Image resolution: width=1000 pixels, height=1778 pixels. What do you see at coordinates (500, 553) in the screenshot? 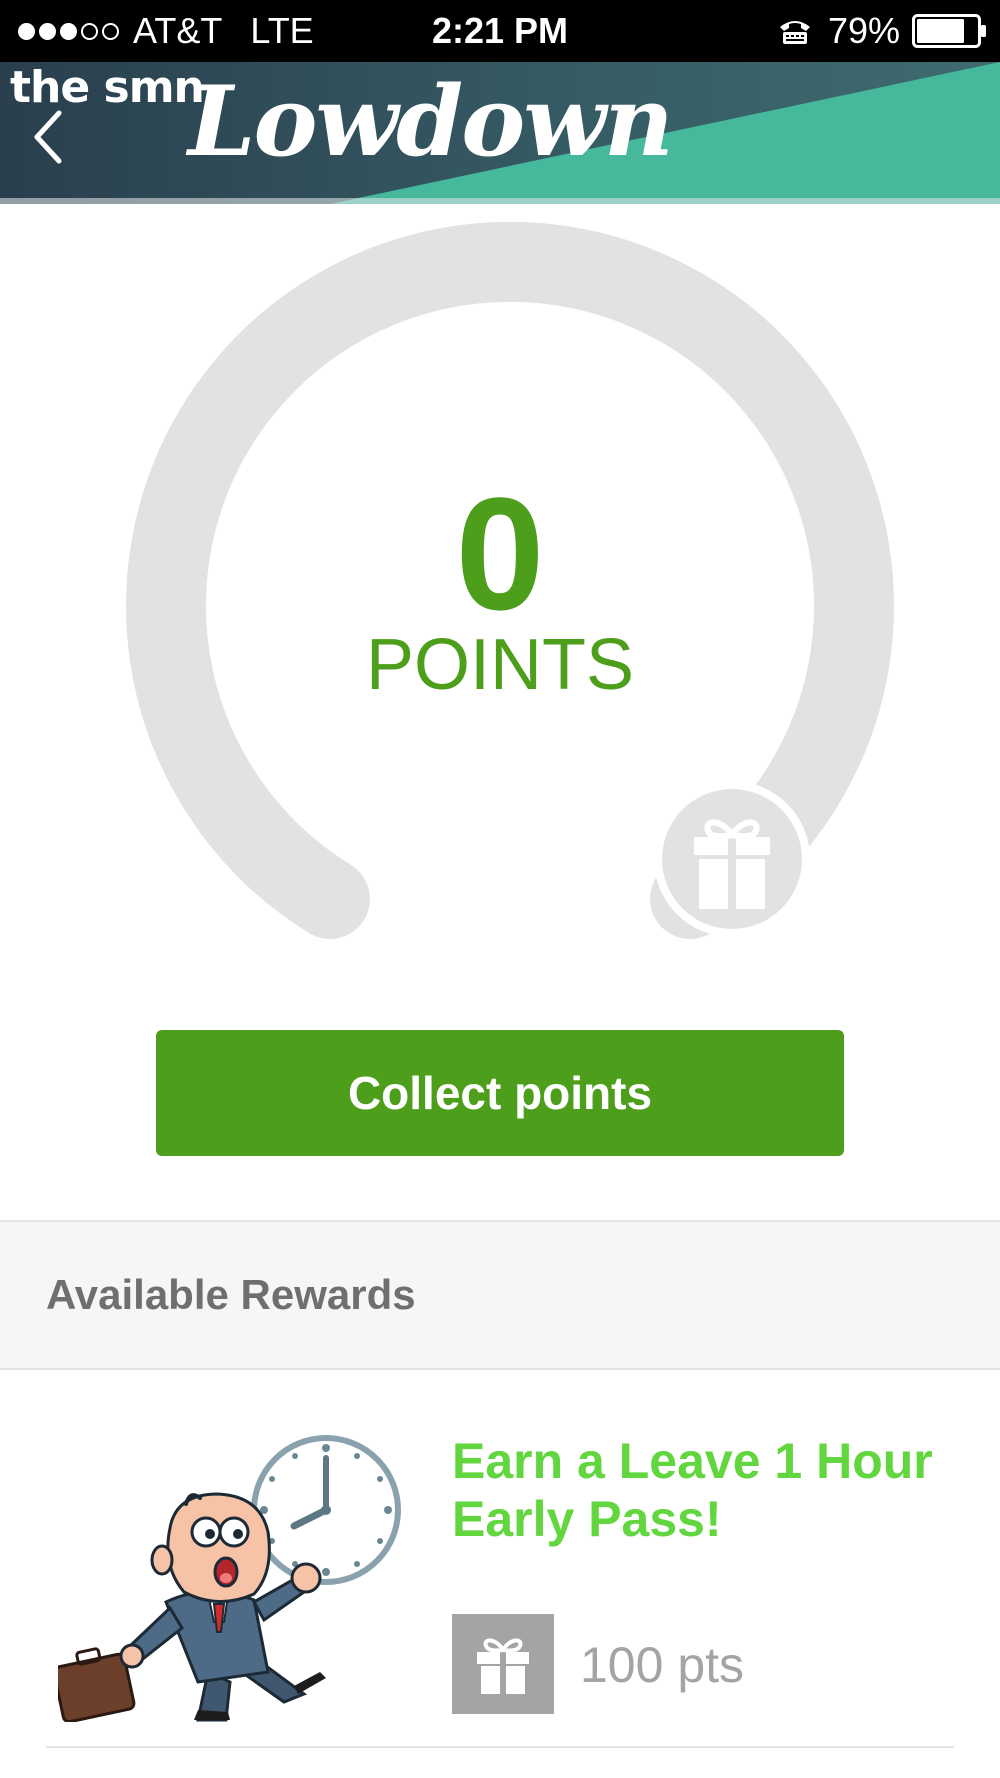
I see `points-value: 0` at bounding box center [500, 553].